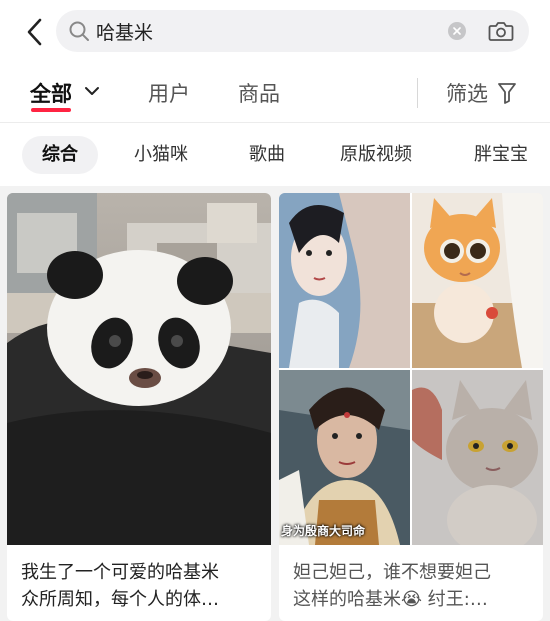 The image size is (550, 621). Describe the element at coordinates (51, 110) in the screenshot. I see `active-tab-indicator` at that location.